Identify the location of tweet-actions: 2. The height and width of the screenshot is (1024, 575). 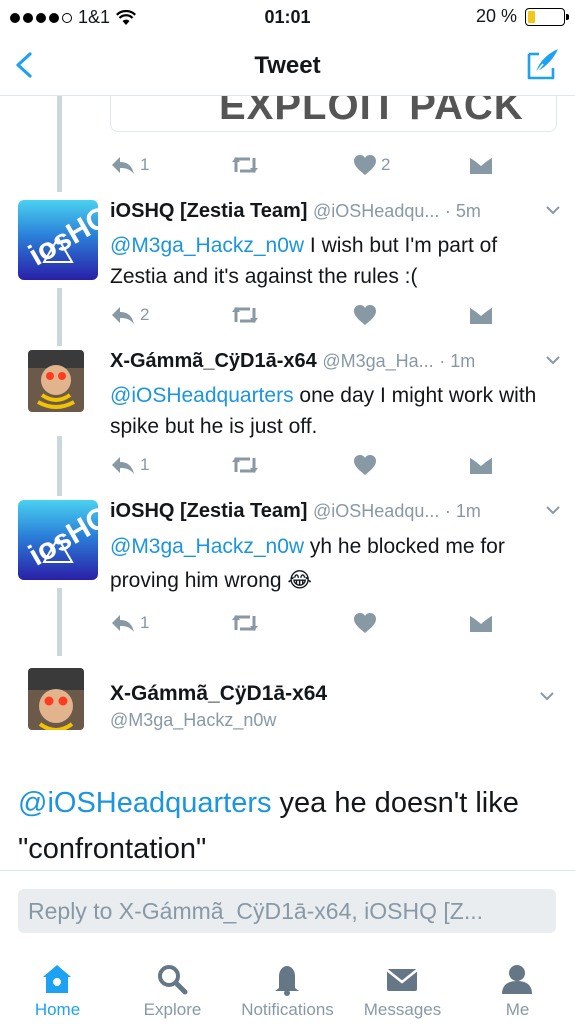
(305, 315).